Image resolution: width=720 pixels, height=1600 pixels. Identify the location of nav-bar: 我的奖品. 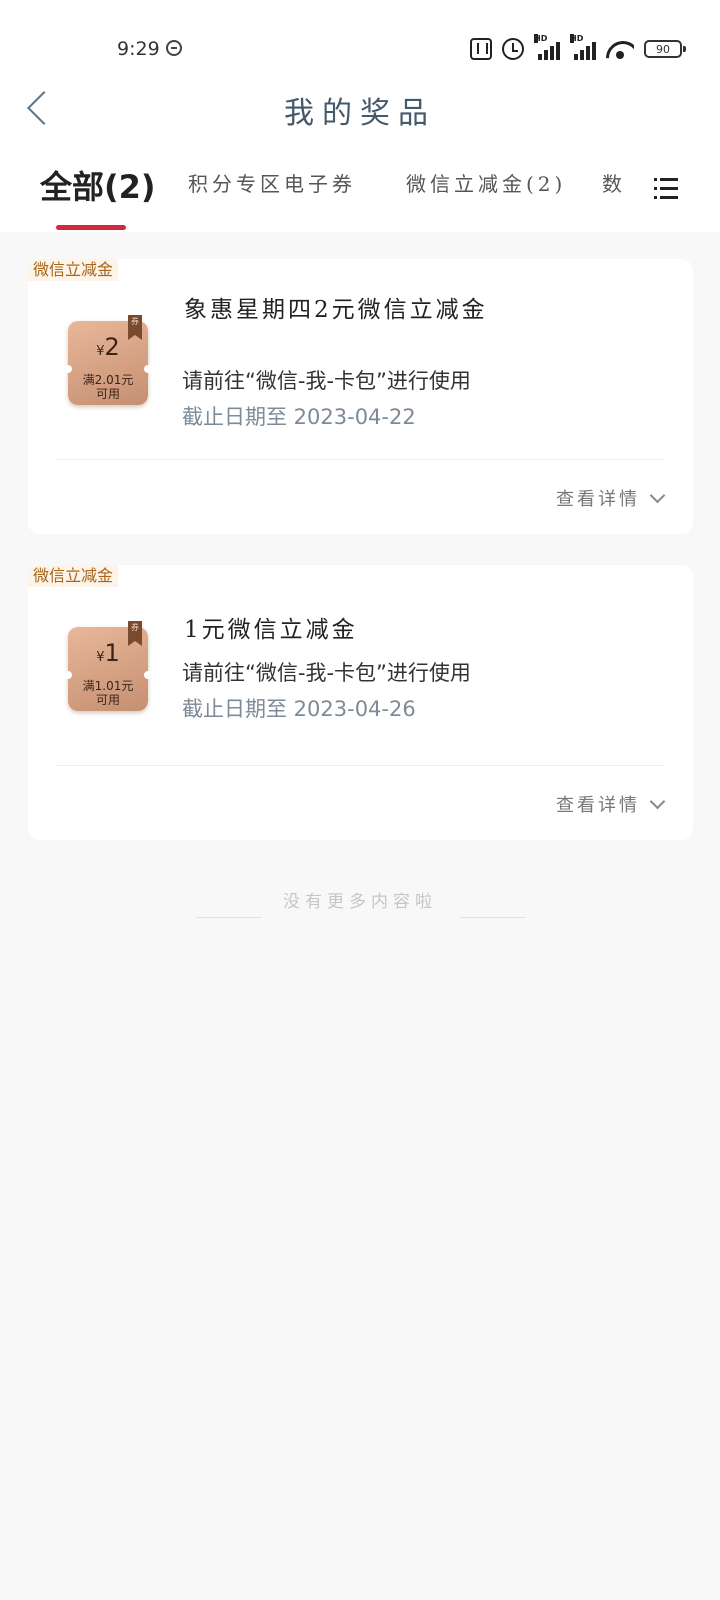
(360, 110).